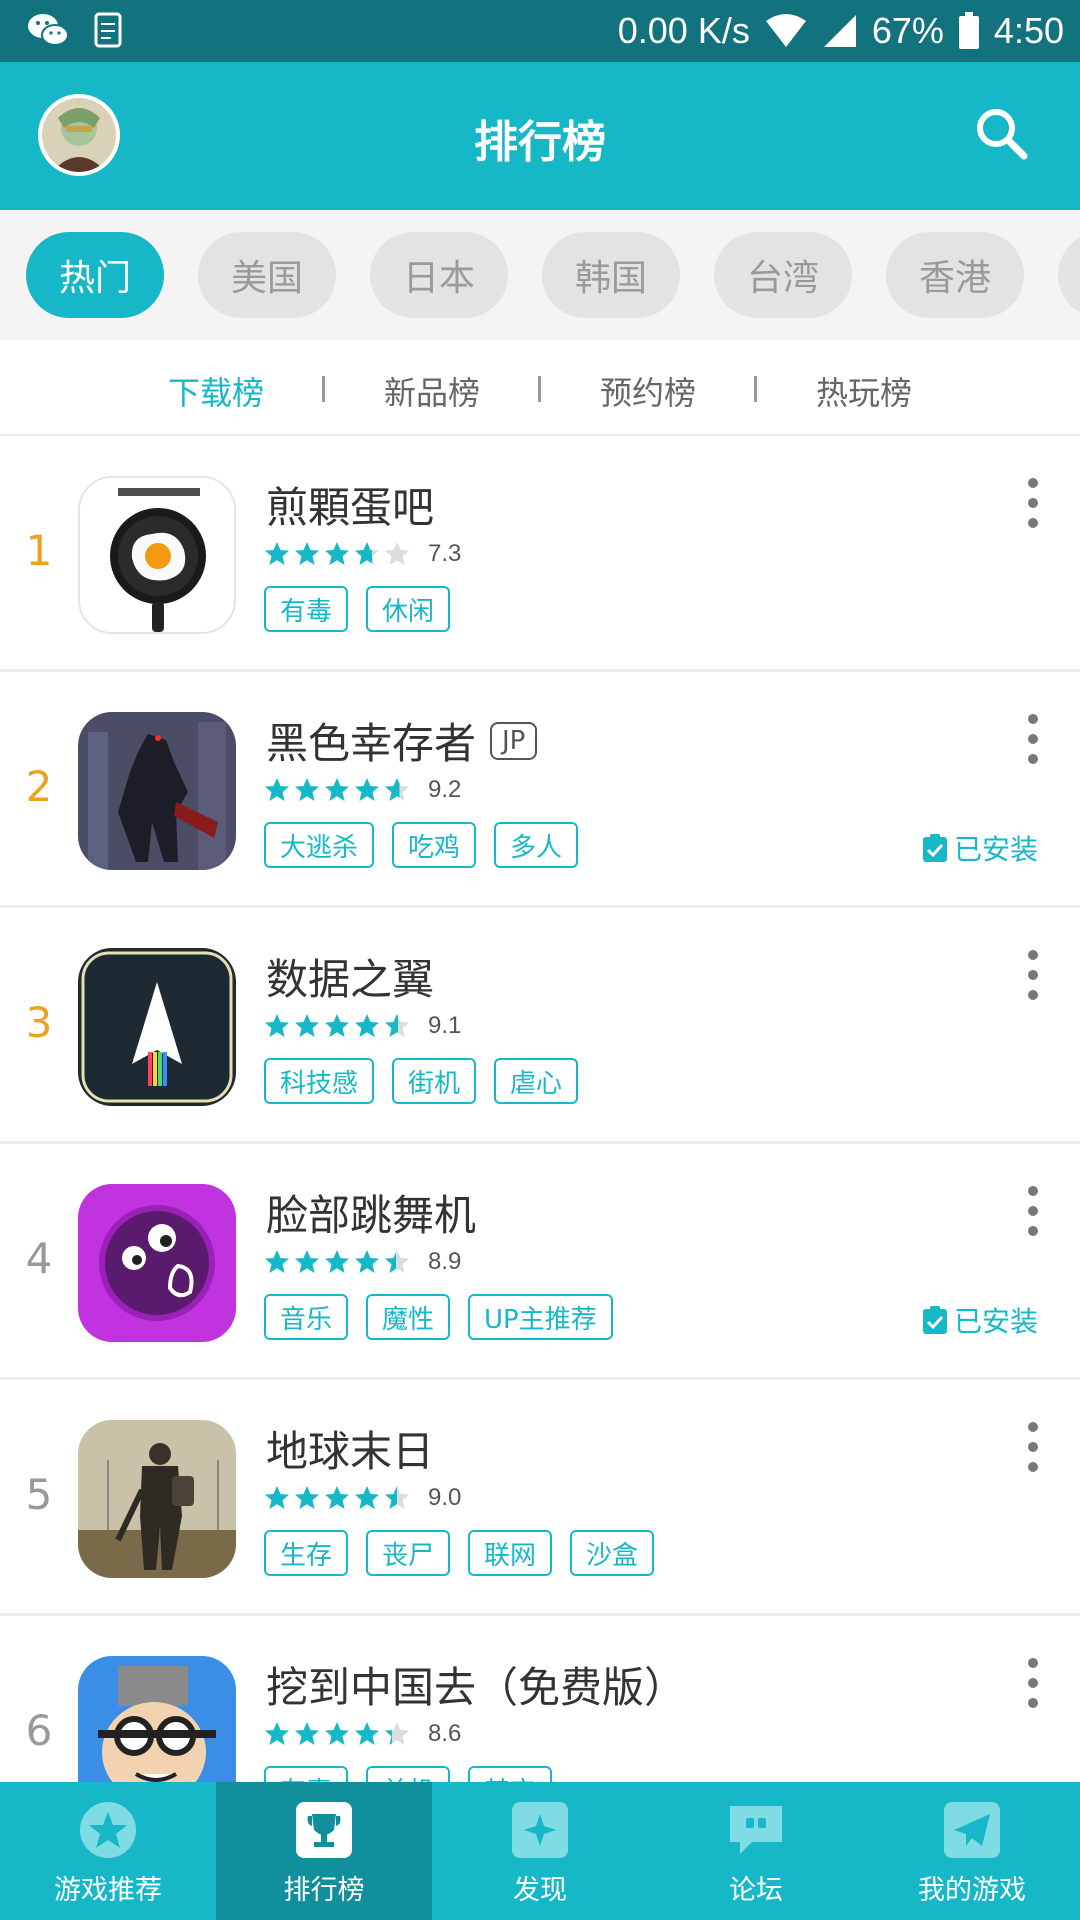 This screenshot has height=1920, width=1080. I want to click on nav-label: 发现, so click(540, 1890).